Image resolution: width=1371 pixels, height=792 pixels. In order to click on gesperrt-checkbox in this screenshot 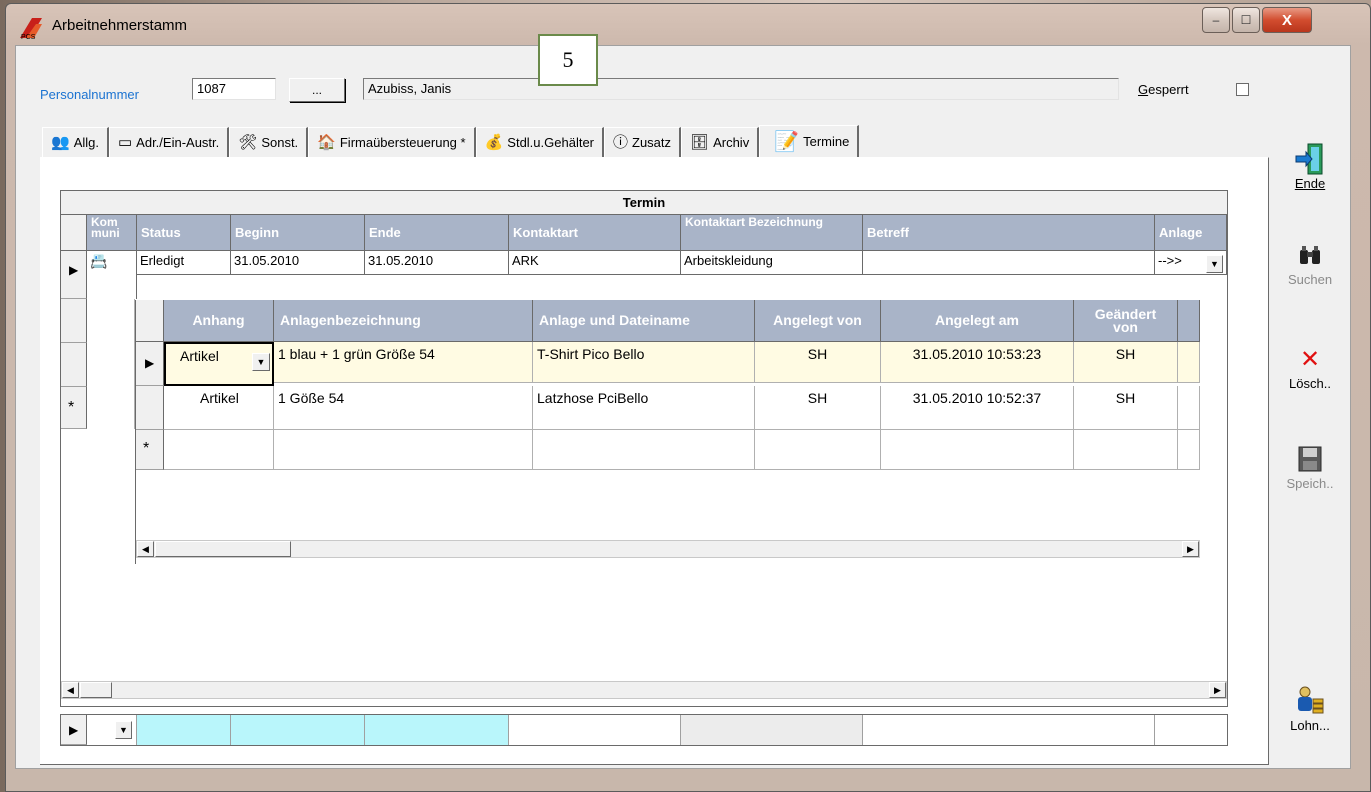, I will do `click(1242, 89)`.